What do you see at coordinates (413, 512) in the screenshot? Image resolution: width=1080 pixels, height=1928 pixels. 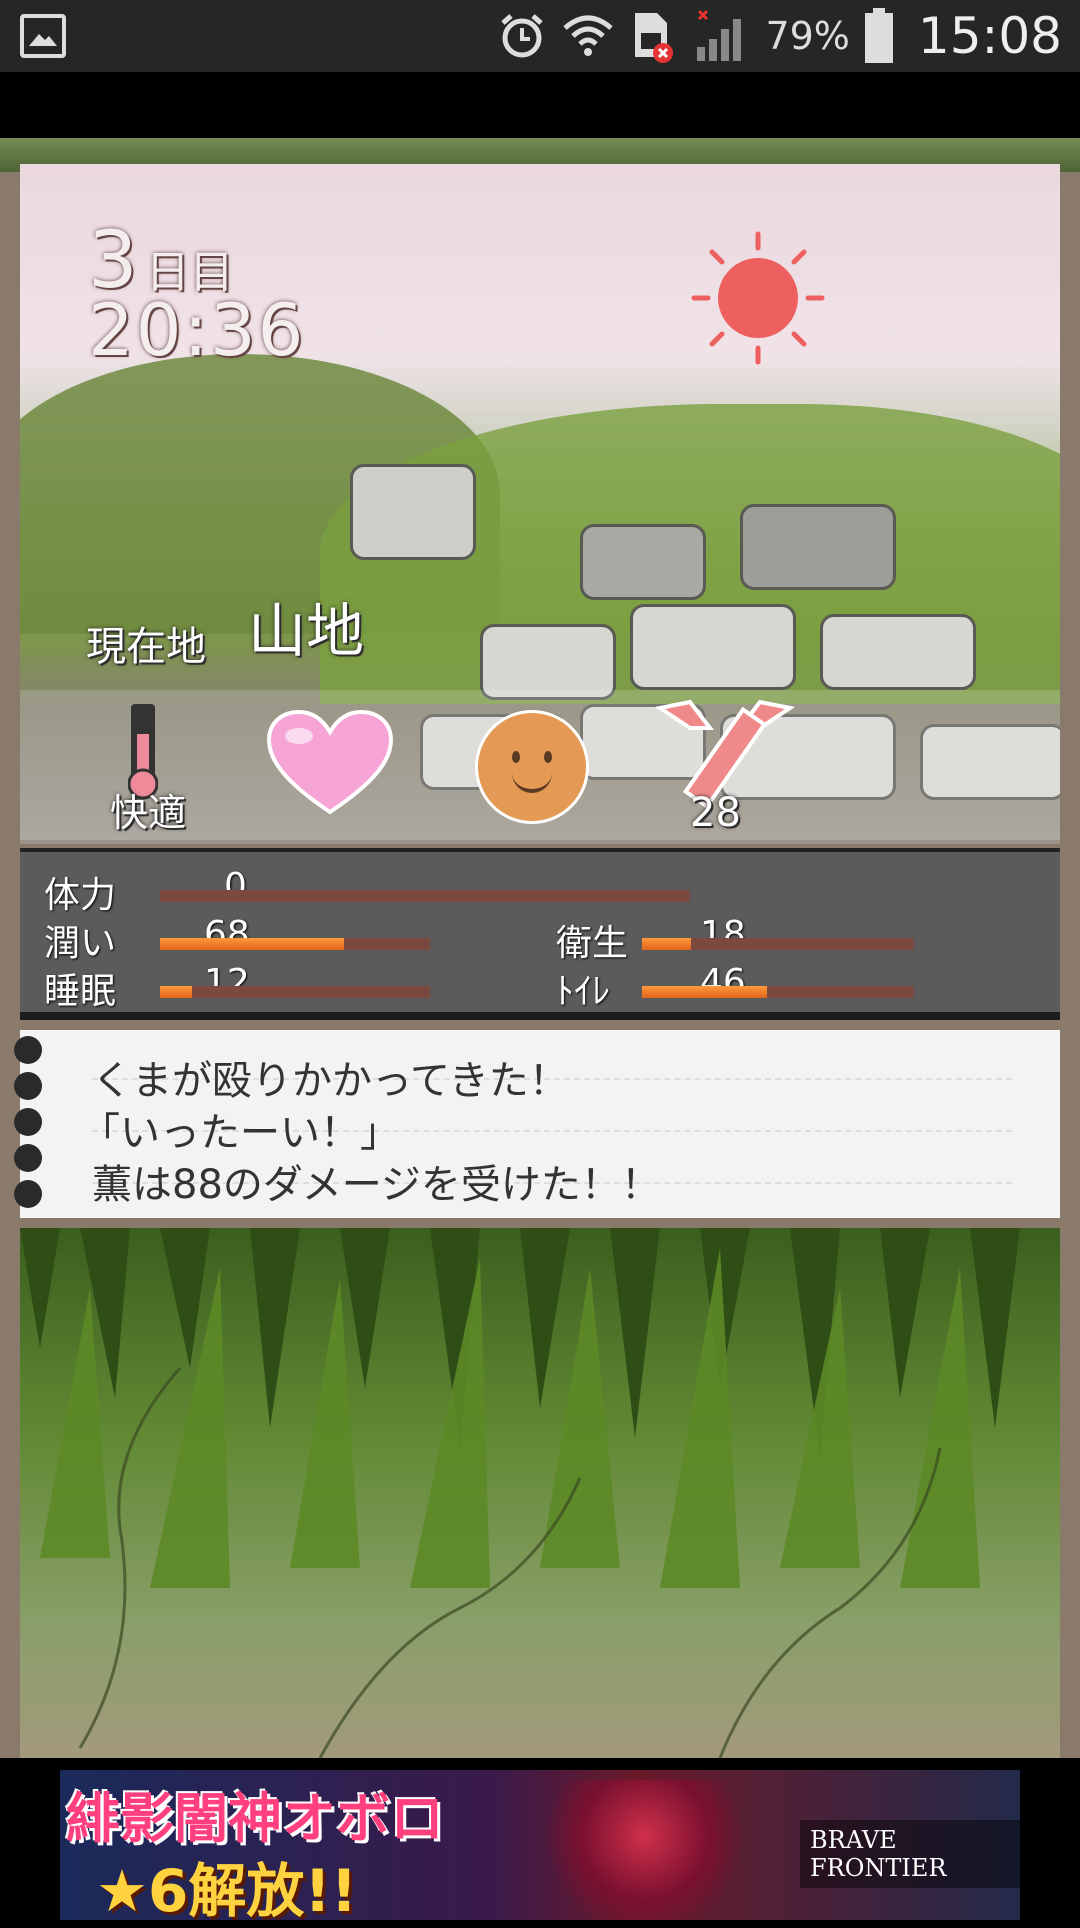 I see `boulder` at bounding box center [413, 512].